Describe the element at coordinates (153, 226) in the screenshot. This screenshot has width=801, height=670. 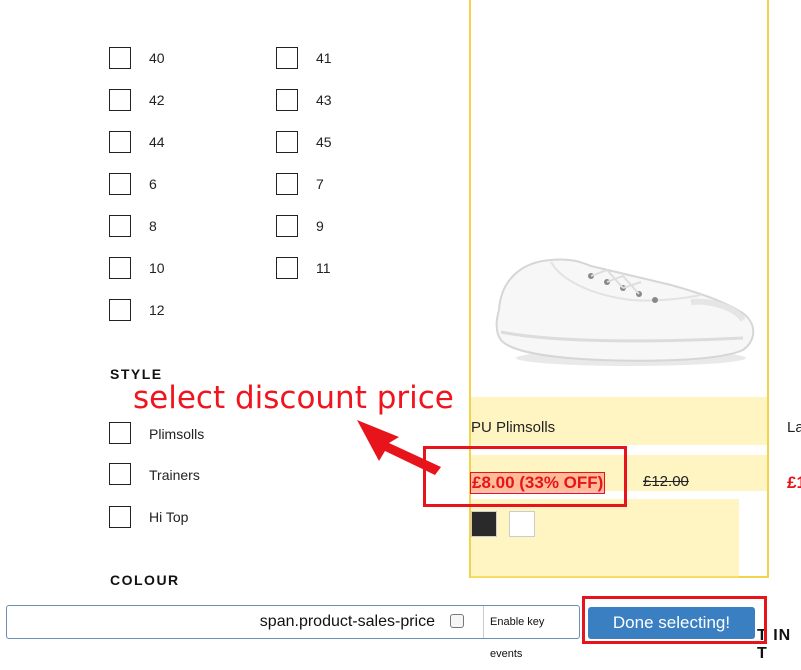
I see `size-label-8: 8` at that location.